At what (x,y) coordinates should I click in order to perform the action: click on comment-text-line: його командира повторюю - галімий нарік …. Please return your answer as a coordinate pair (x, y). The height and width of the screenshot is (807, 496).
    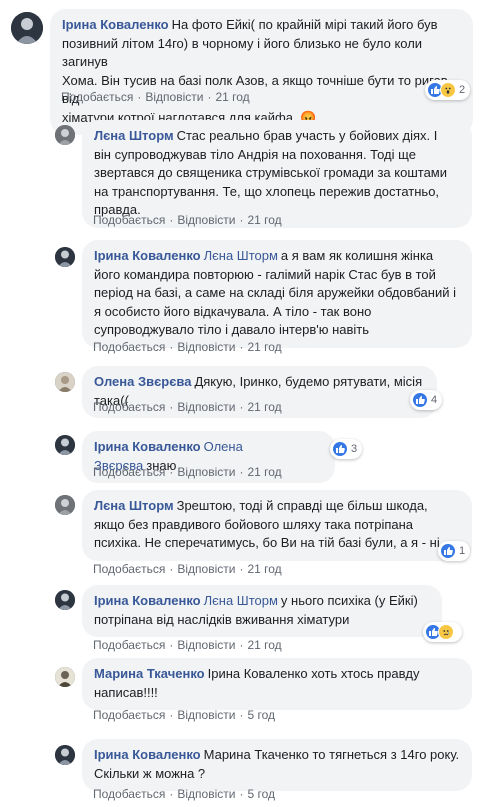
    Looking at the image, I should click on (265, 274).